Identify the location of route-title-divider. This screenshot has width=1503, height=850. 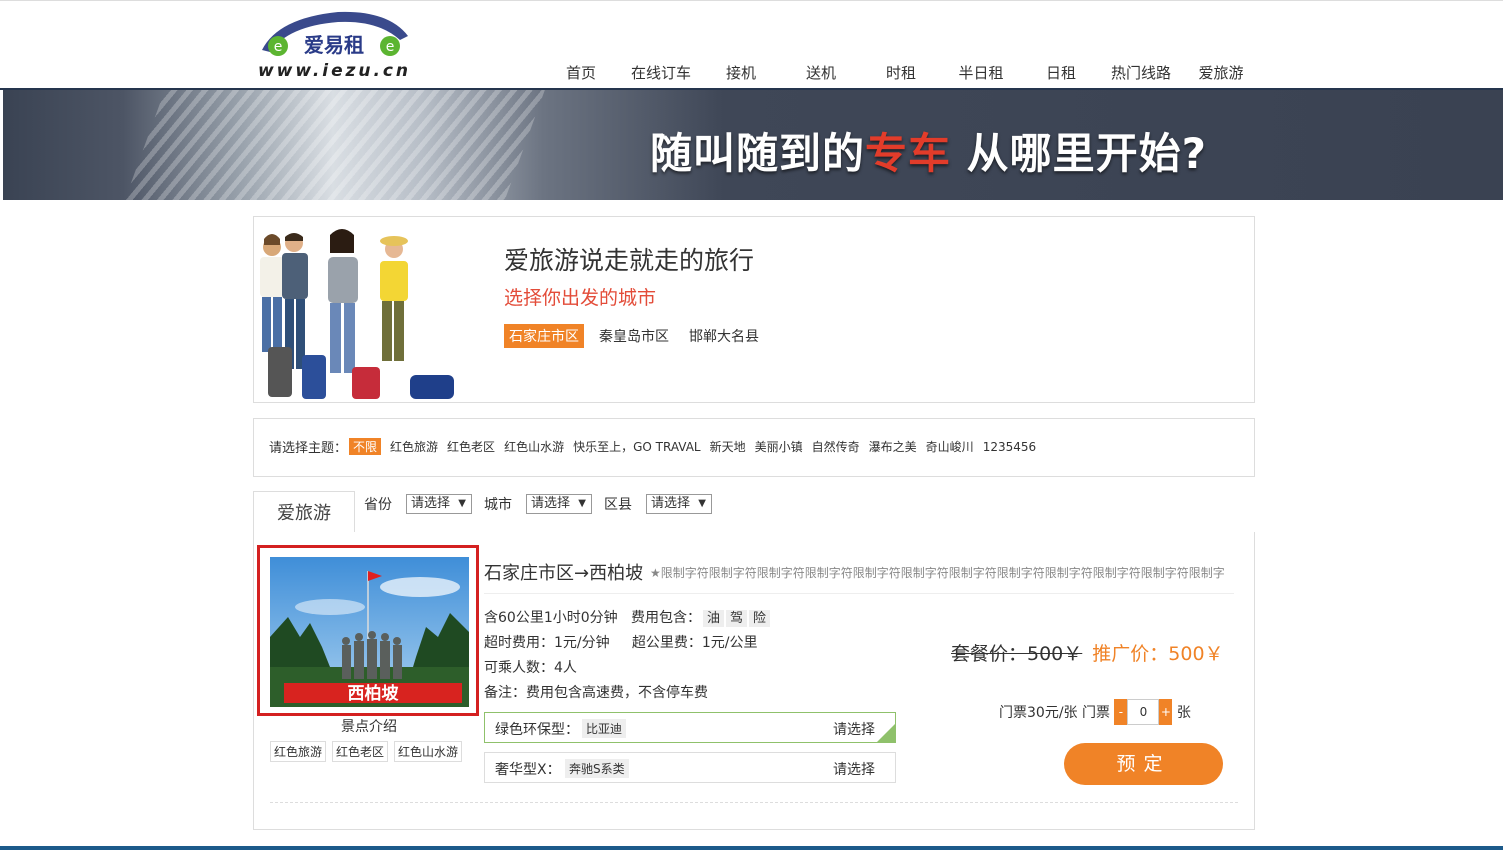
(859, 593).